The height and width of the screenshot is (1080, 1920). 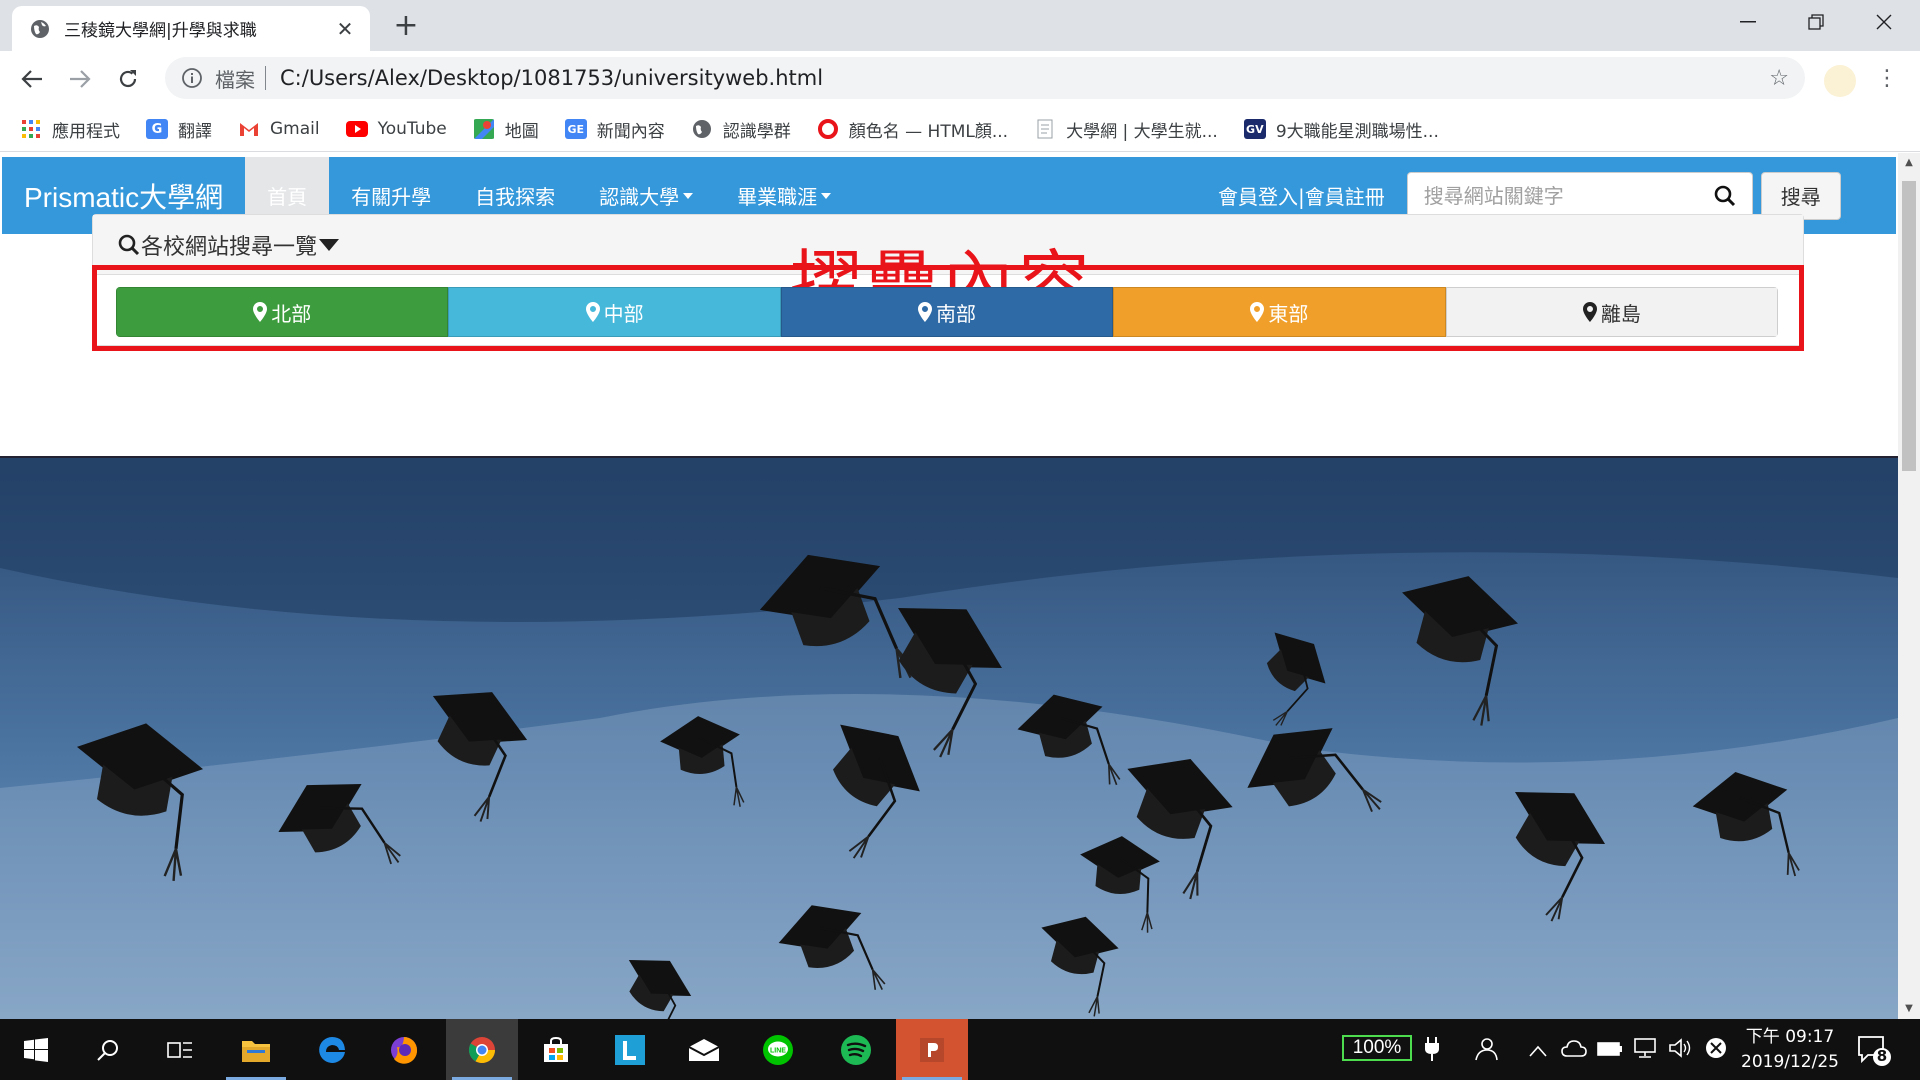 What do you see at coordinates (36, 1049) in the screenshot?
I see `windows-start-icon` at bounding box center [36, 1049].